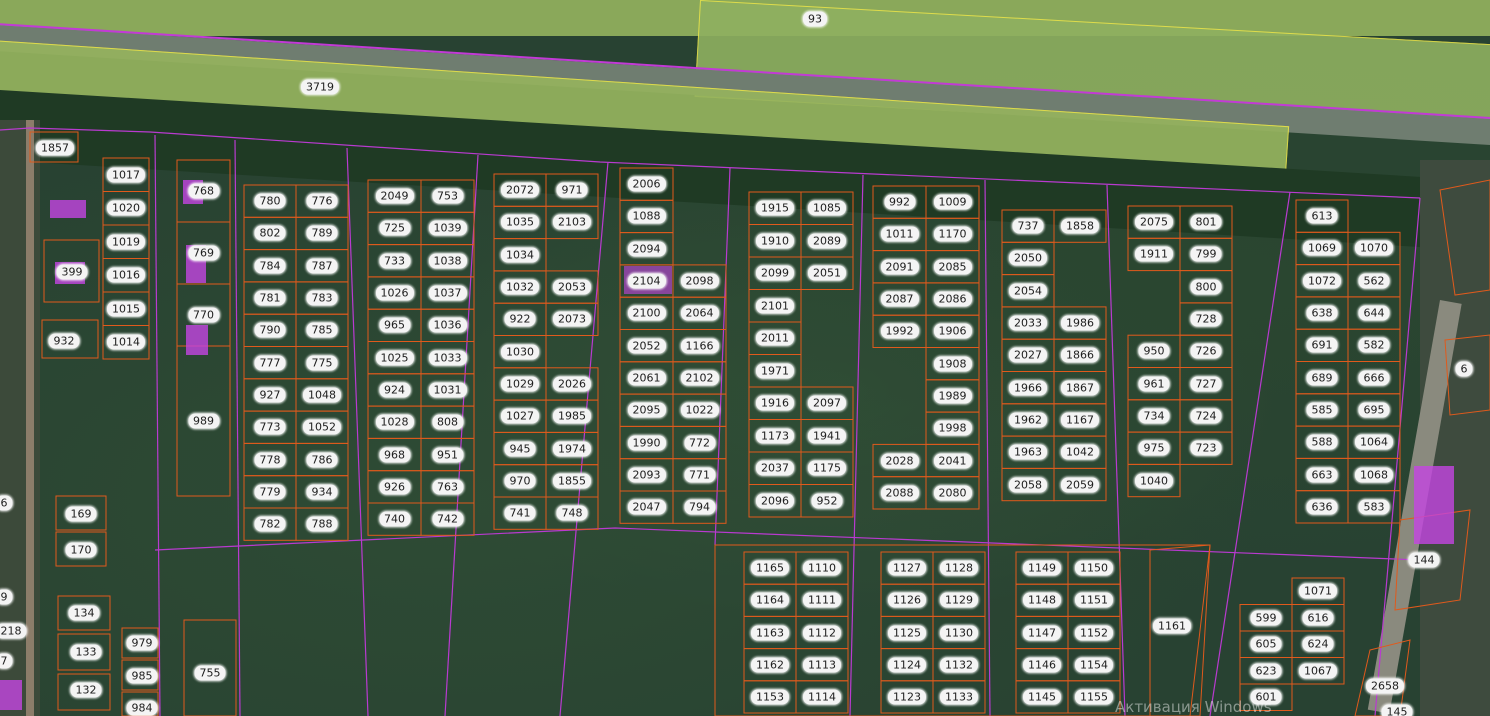  I want to click on parcel-label: 1052, so click(322, 427).